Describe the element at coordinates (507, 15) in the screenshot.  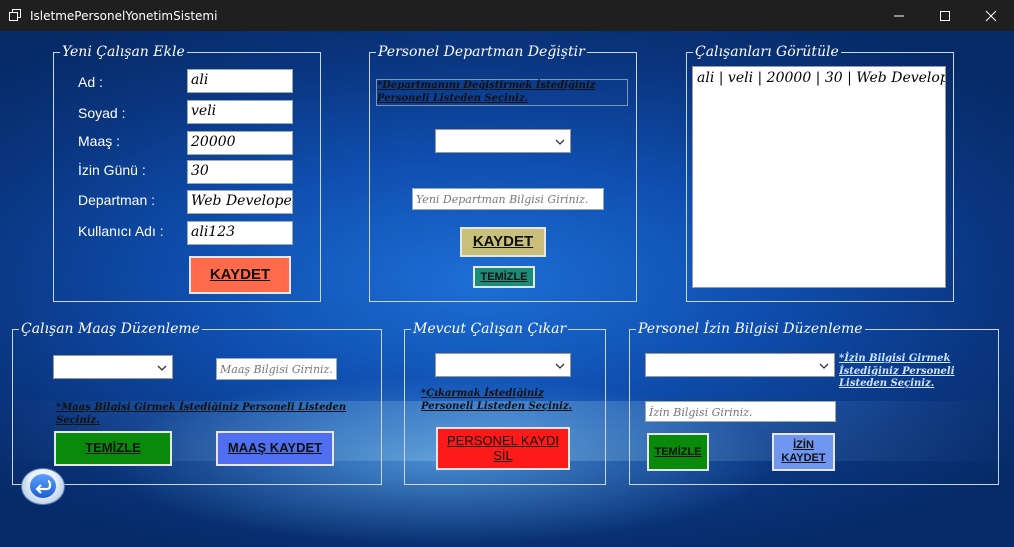
I see `title-bar: IsletmePersonelYonetimSistemi` at that location.